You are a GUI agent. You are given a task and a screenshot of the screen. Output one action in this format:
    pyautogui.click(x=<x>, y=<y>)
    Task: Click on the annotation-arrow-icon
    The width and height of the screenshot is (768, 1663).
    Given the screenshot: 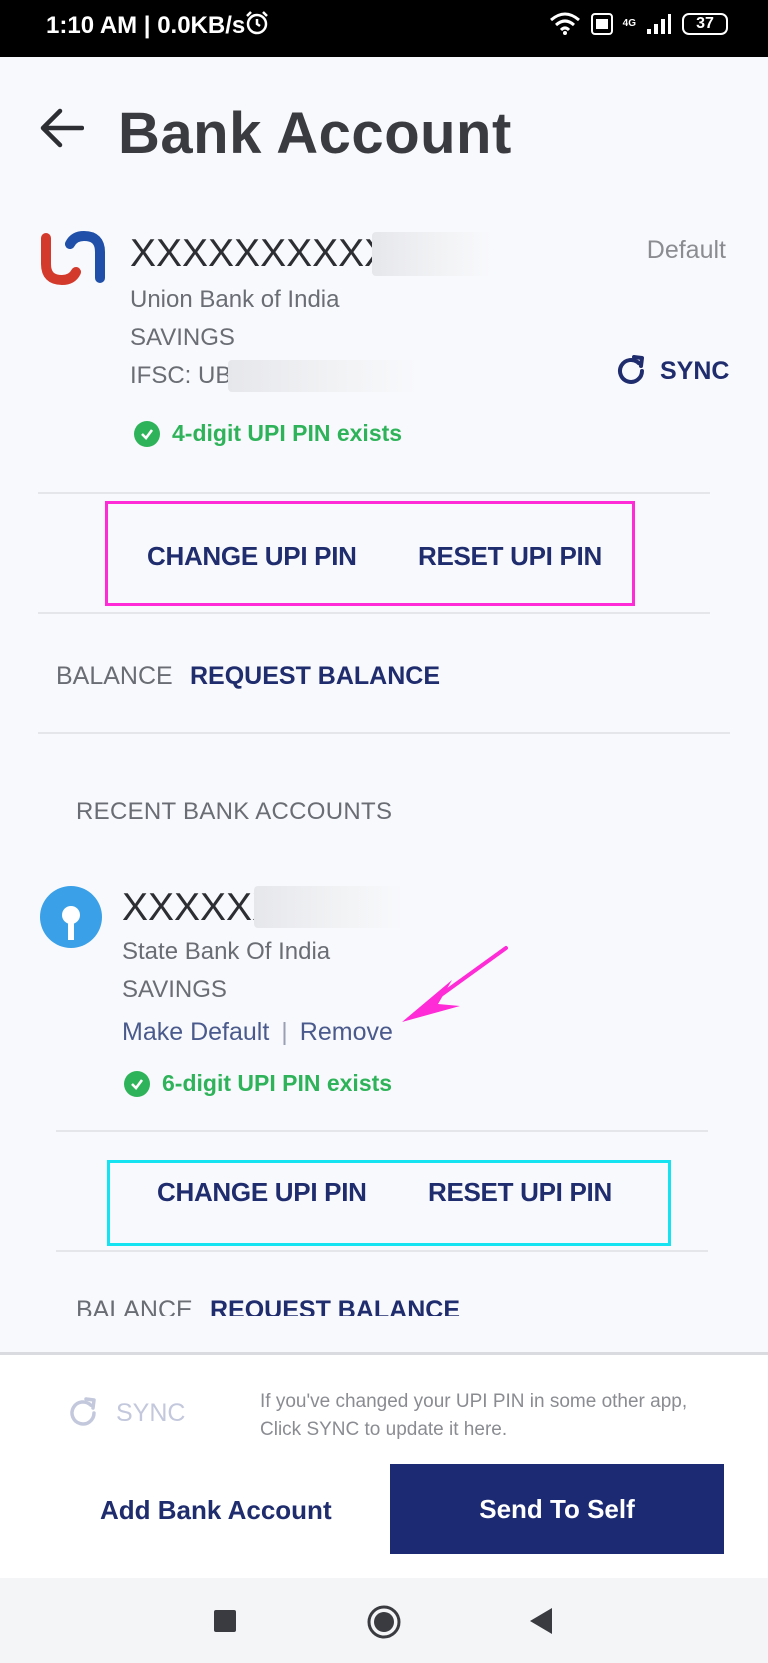 What is the action you would take?
    pyautogui.click(x=454, y=987)
    